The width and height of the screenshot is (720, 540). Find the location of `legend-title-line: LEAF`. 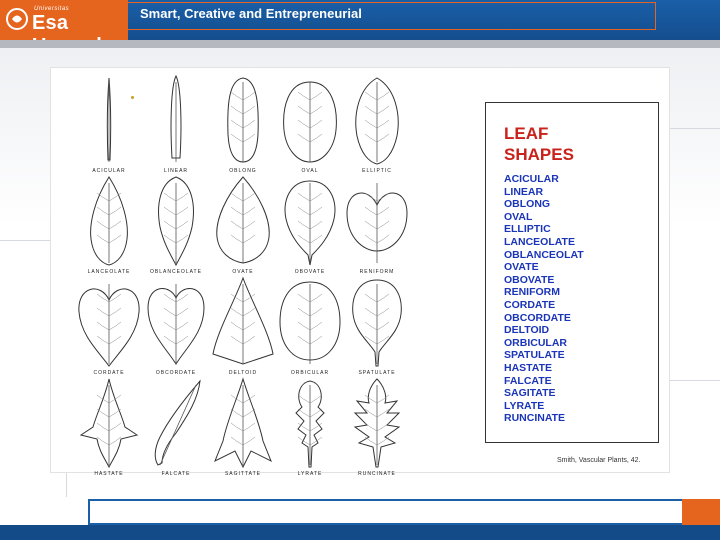

legend-title-line: LEAF is located at coordinates (526, 133).